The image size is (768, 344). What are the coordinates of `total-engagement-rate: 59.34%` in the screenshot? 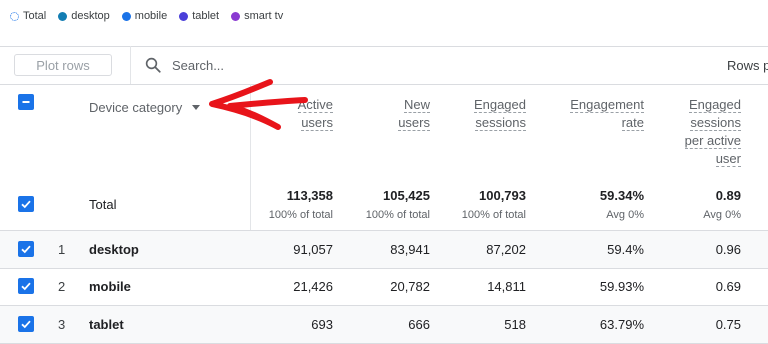 It's located at (621, 195).